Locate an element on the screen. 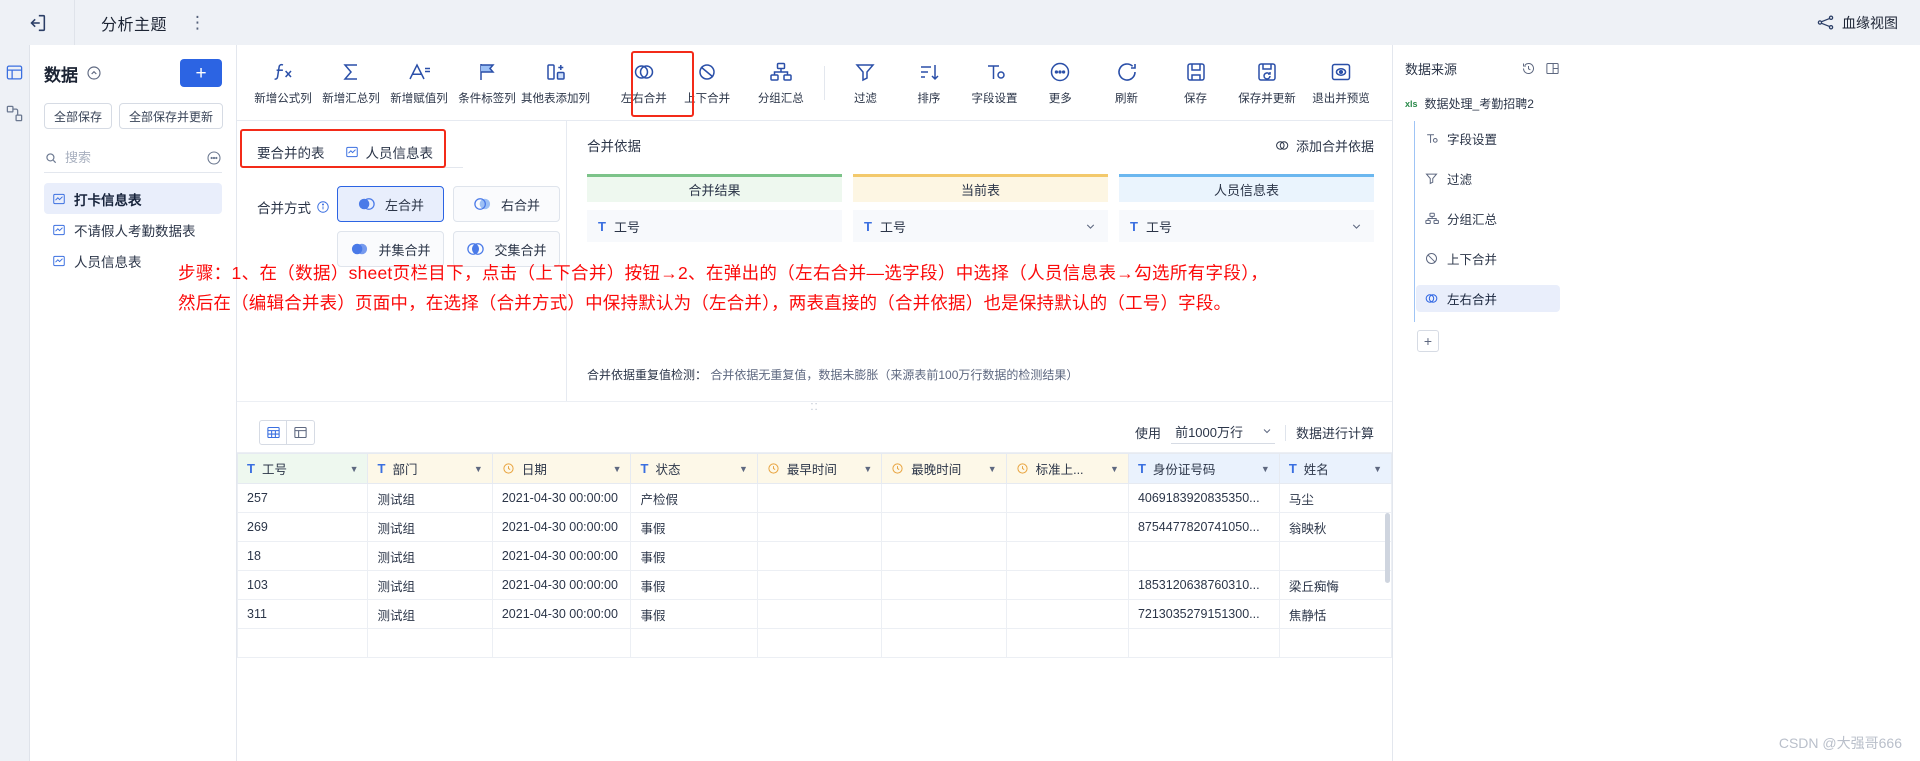  toolbar-item-more: 更多 is located at coordinates (1060, 83).